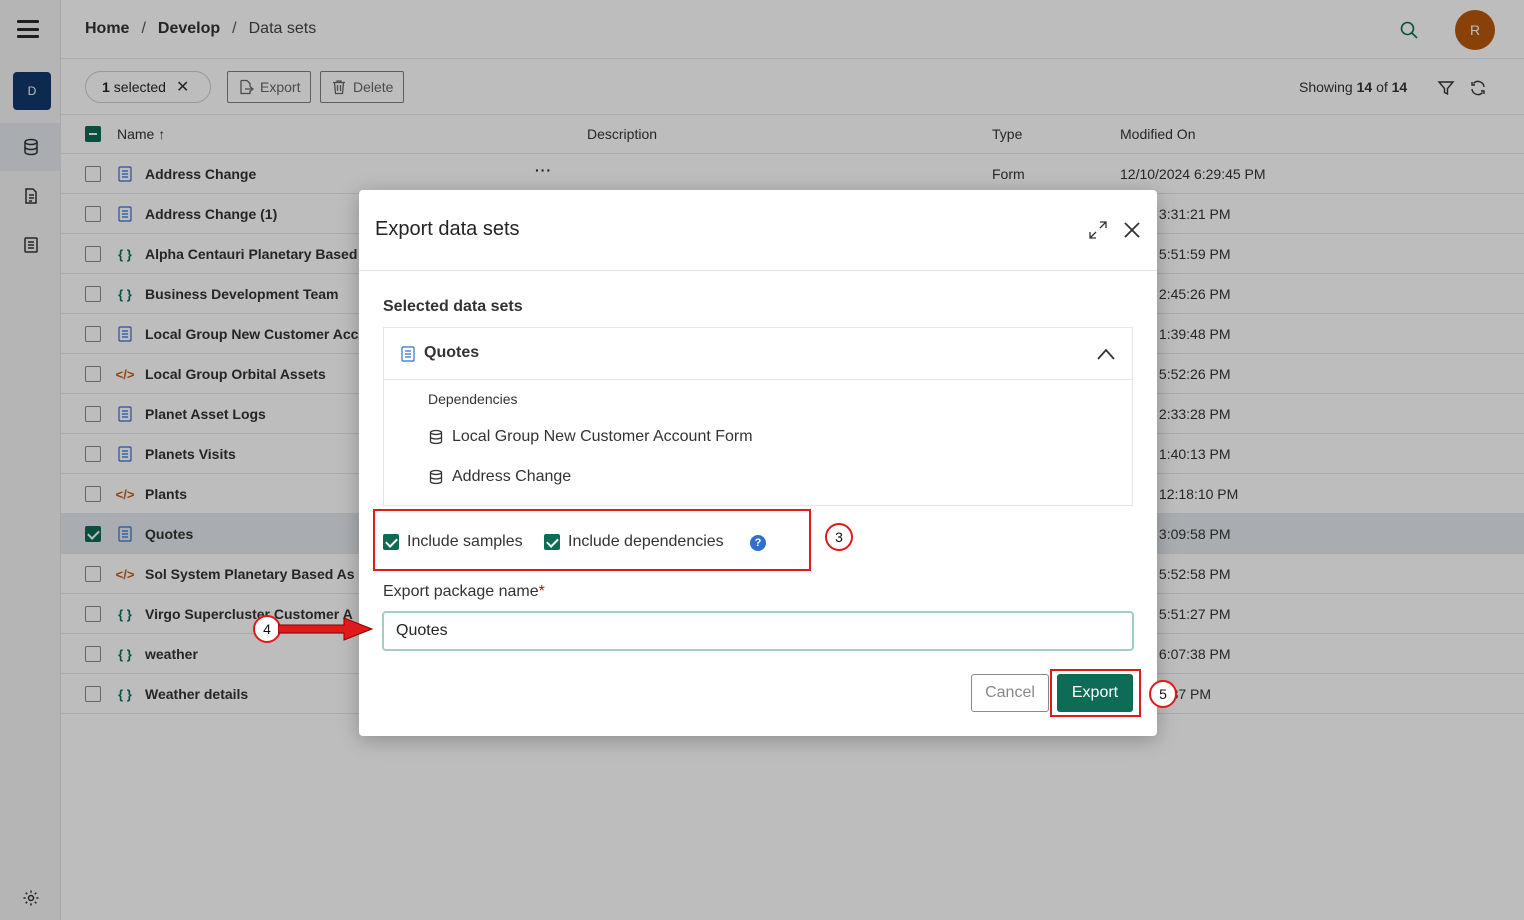 The image size is (1524, 920). Describe the element at coordinates (592, 540) in the screenshot. I see `annotation-box-options` at that location.